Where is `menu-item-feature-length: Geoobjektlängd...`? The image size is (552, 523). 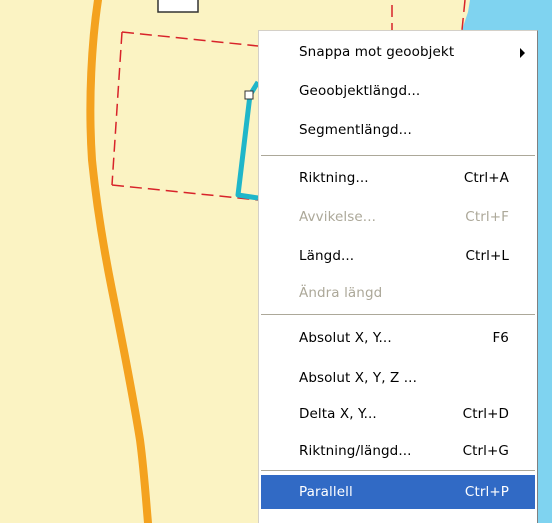
menu-item-feature-length: Geoobjektlängd... is located at coordinates (398, 91).